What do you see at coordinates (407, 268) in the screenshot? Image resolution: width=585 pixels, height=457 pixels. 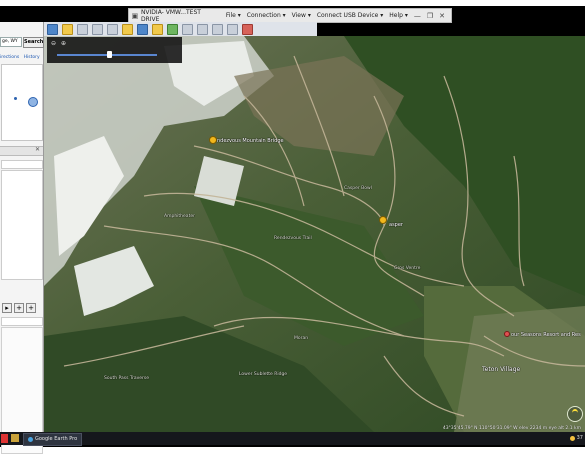 I see `label-trail: Gros Ventre` at bounding box center [407, 268].